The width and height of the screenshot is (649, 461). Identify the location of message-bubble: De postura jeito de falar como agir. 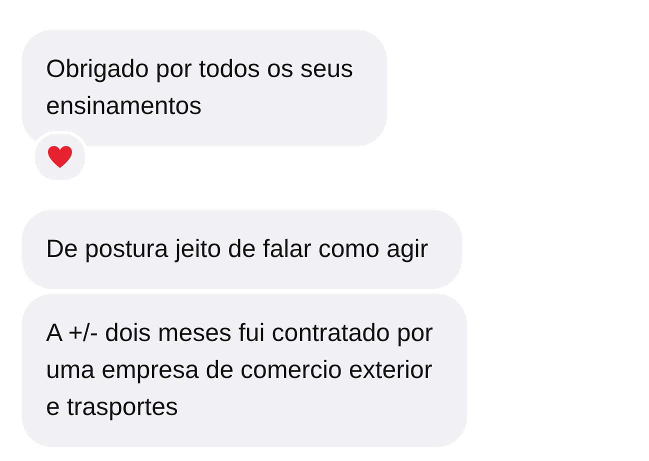
(242, 249).